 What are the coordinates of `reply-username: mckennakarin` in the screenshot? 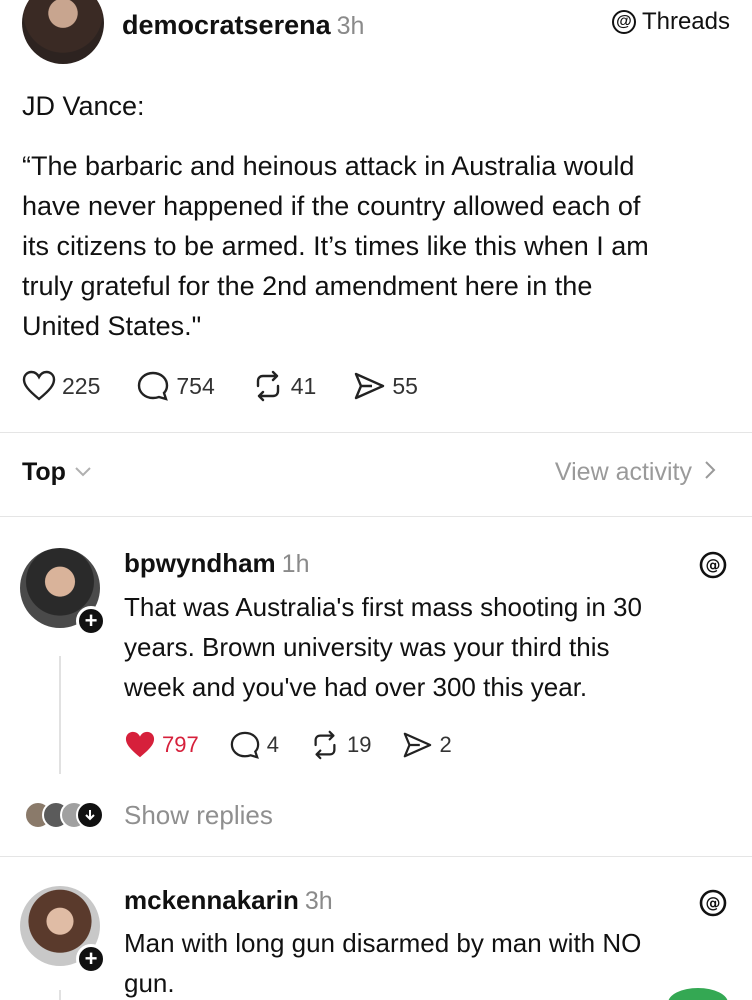 It's located at (211, 900).